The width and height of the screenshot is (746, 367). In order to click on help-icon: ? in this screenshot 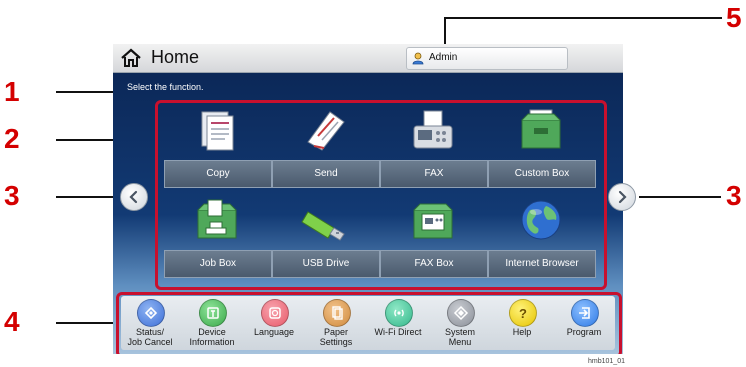, I will do `click(523, 313)`.